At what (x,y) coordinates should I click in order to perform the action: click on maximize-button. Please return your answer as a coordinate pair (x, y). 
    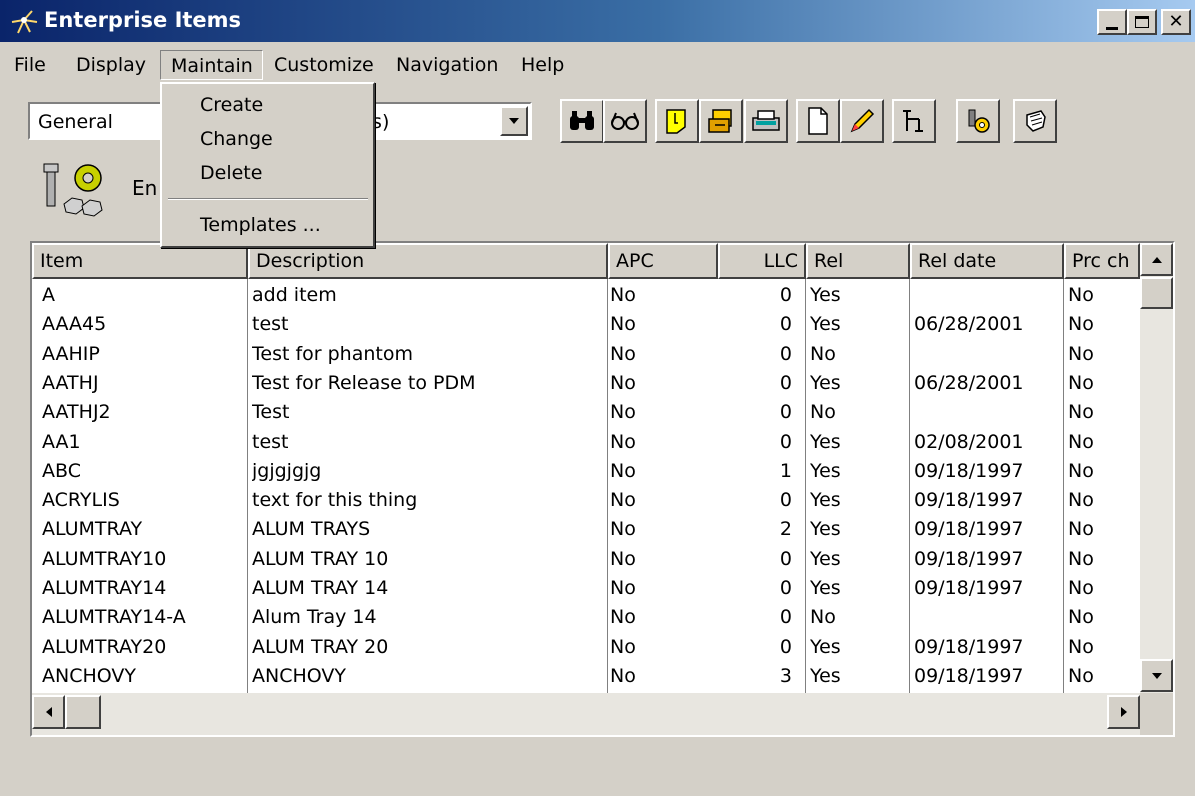
    Looking at the image, I should click on (1142, 22).